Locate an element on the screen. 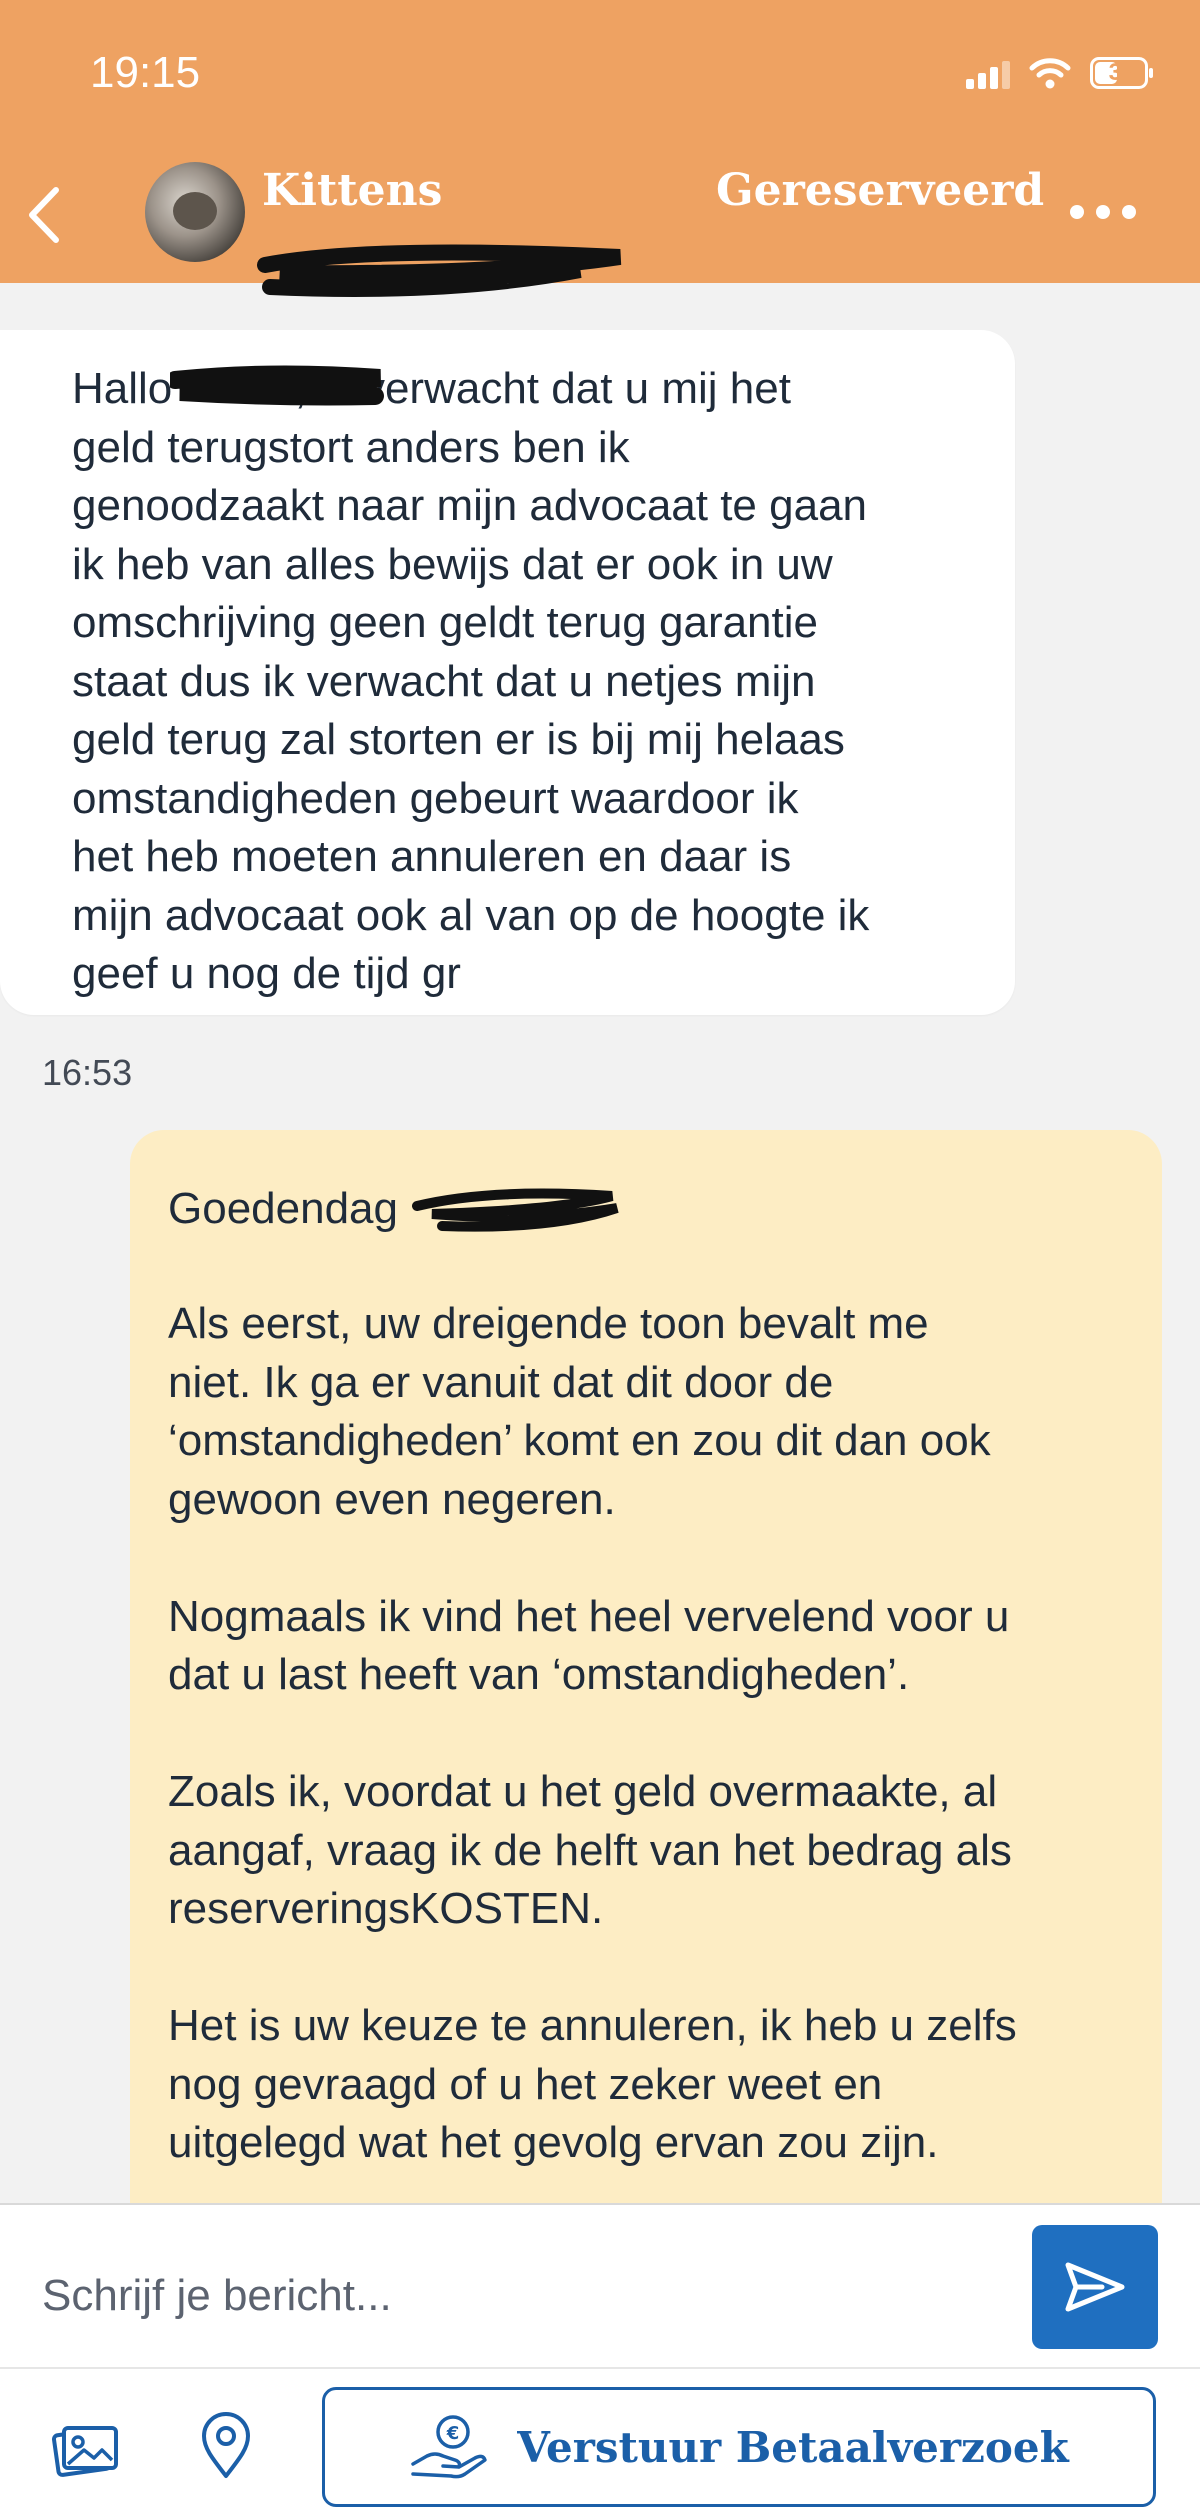 This screenshot has width=1200, height=2517. message-timestamp: 16:53 is located at coordinates (87, 1072).